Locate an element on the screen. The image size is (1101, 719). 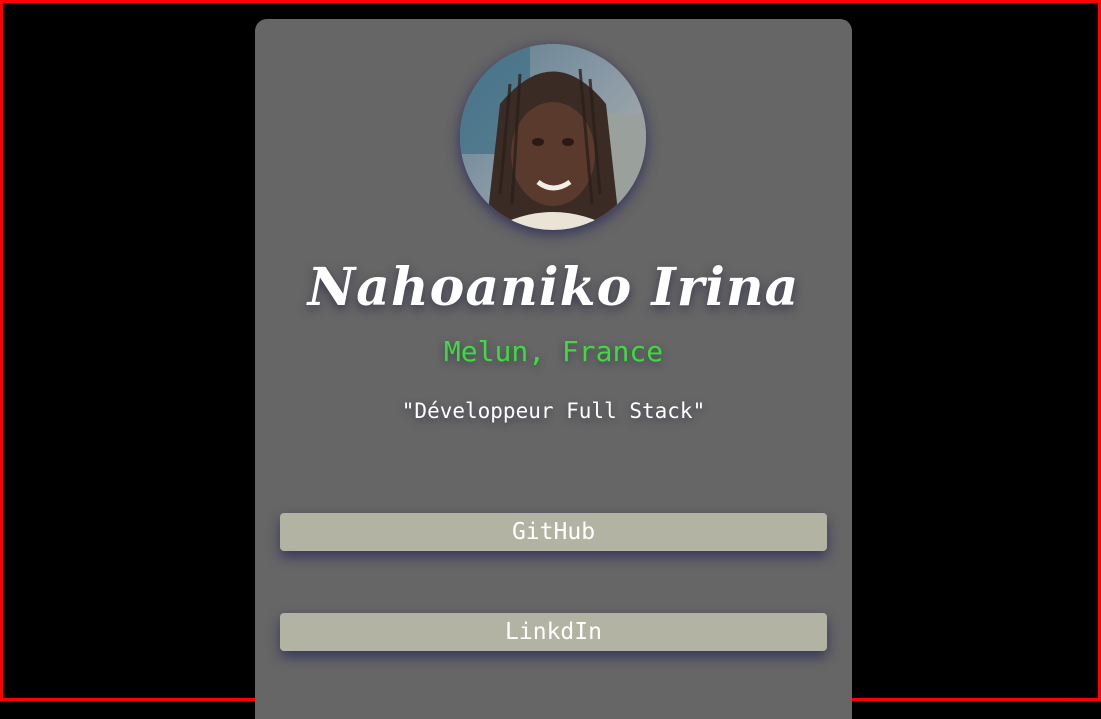
github-button: GitHub is located at coordinates (553, 532).